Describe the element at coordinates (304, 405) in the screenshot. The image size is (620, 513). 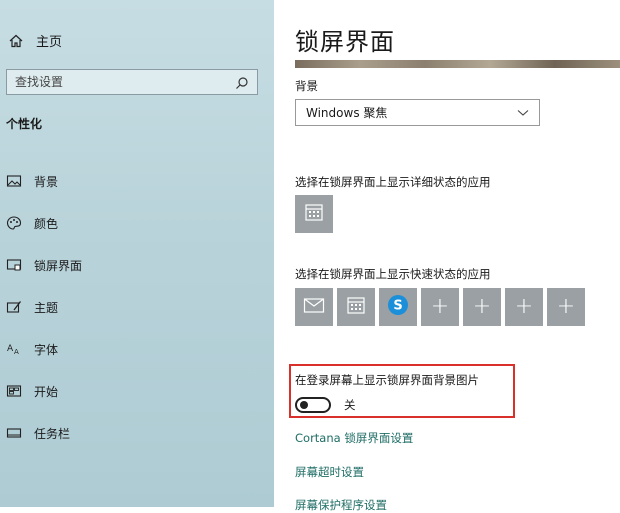
I see `toggle-knob` at that location.